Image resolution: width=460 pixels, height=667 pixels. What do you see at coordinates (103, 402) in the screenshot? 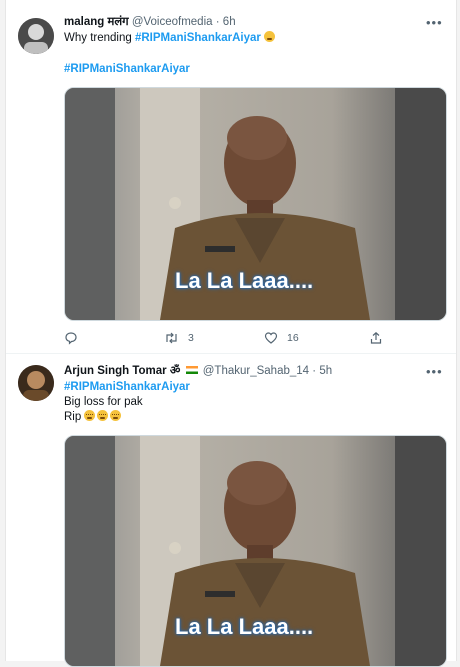
I see `tweet-text-line-2: Big loss for pak` at bounding box center [103, 402].